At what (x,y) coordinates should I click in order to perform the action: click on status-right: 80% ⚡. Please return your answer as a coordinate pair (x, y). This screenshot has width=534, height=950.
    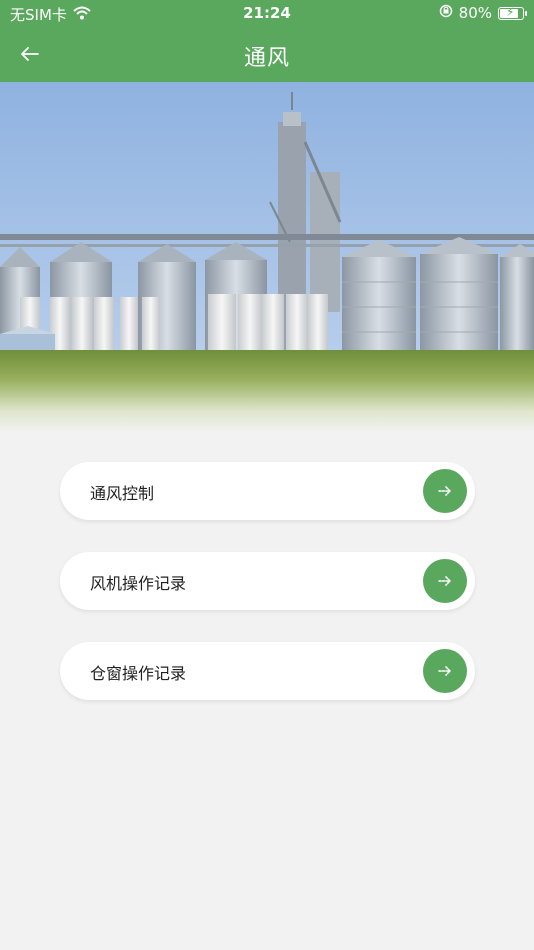
    Looking at the image, I should click on (483, 13).